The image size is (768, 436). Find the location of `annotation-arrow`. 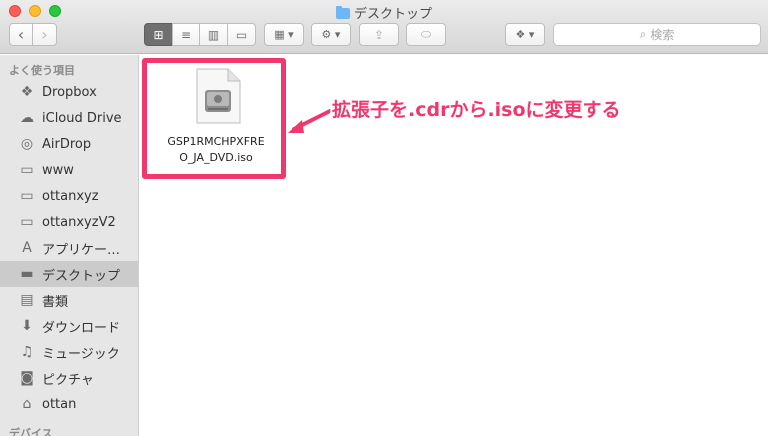

annotation-arrow is located at coordinates (310, 121).